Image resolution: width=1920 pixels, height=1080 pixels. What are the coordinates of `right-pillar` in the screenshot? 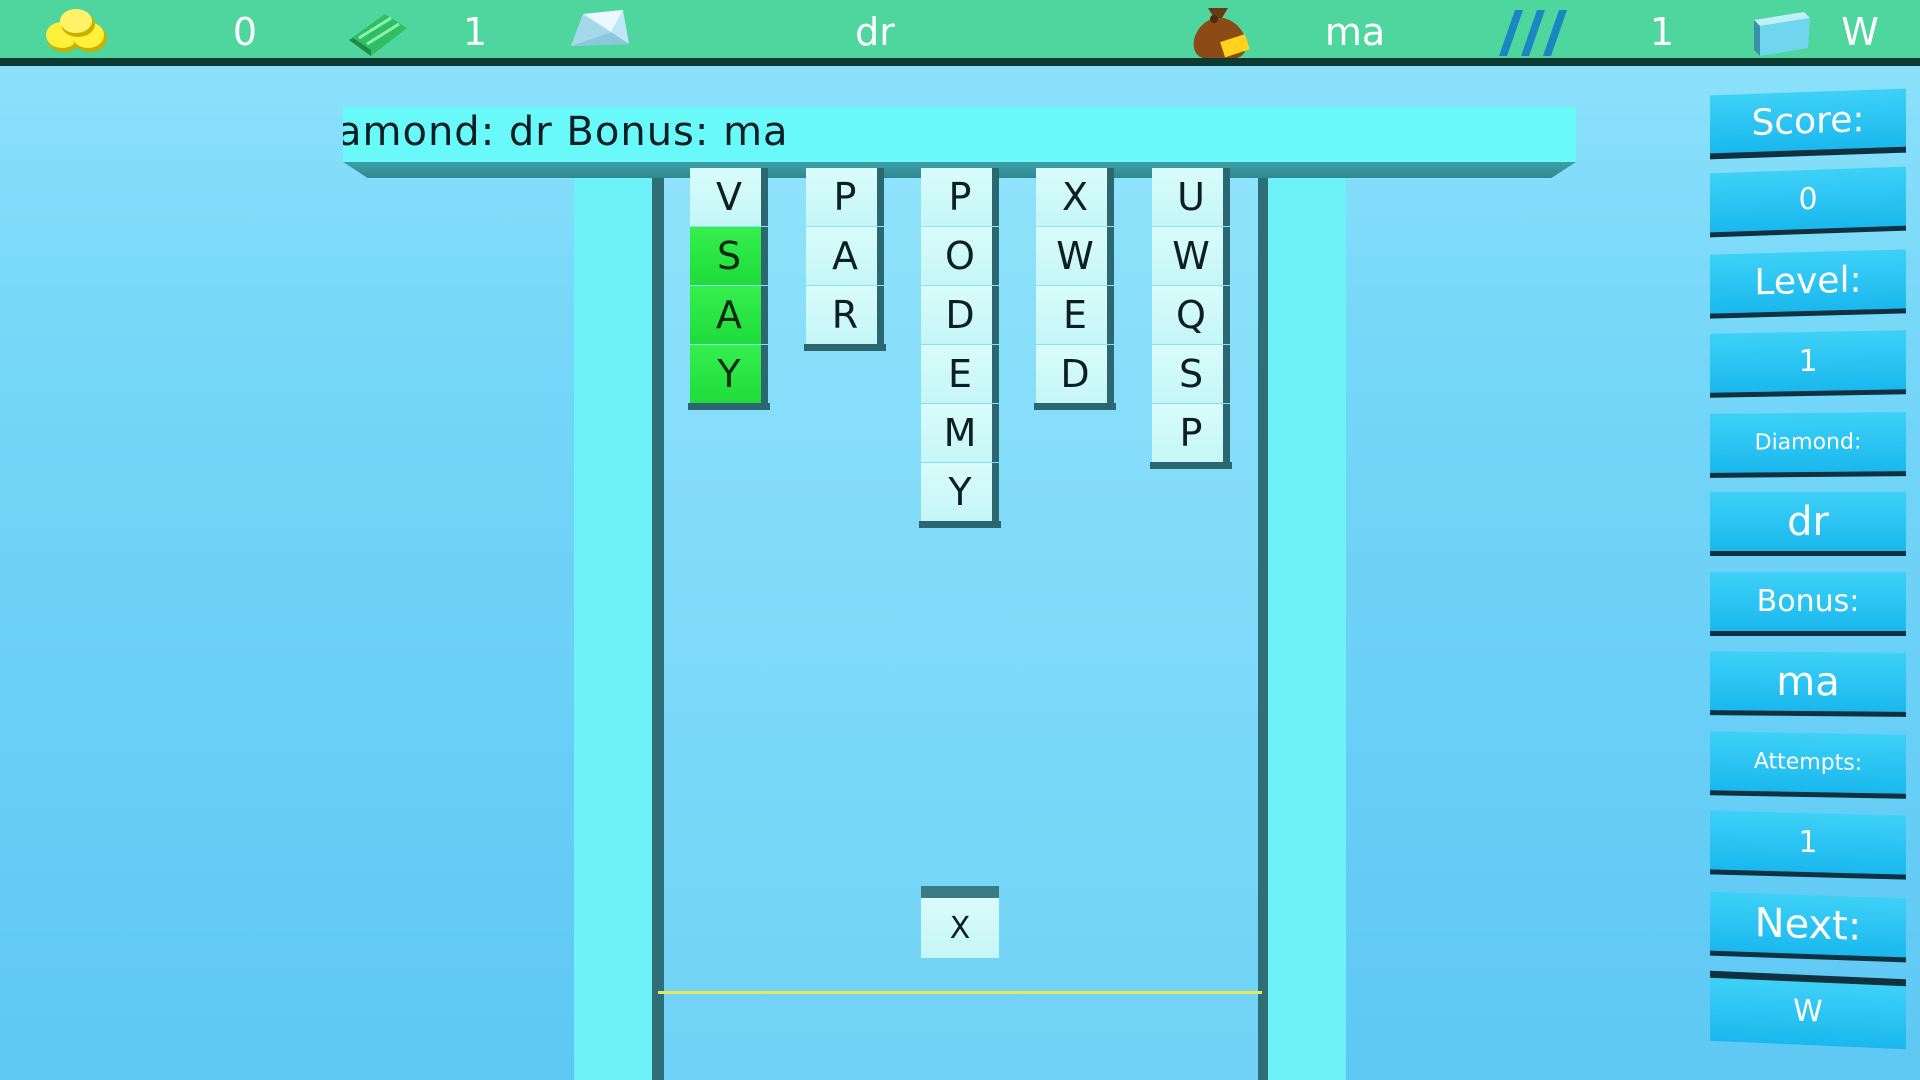 It's located at (1307, 621).